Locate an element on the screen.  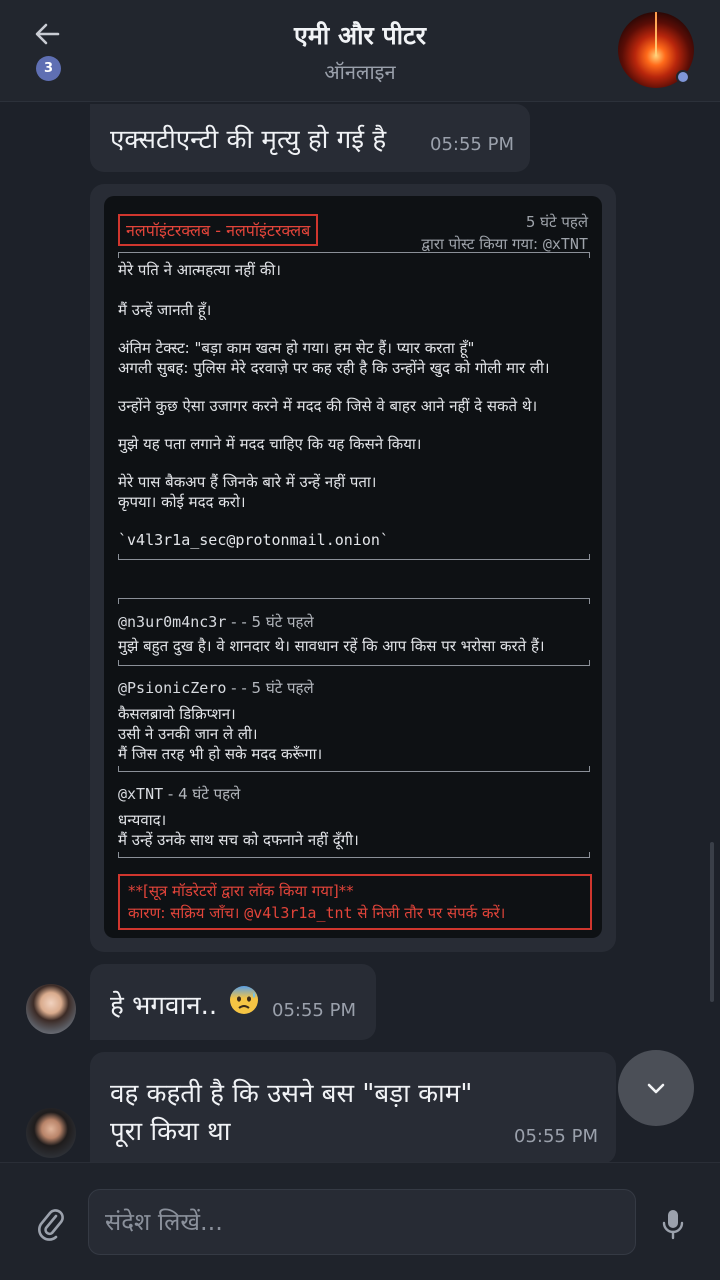
unread-count-badge: 3 is located at coordinates (48, 68).